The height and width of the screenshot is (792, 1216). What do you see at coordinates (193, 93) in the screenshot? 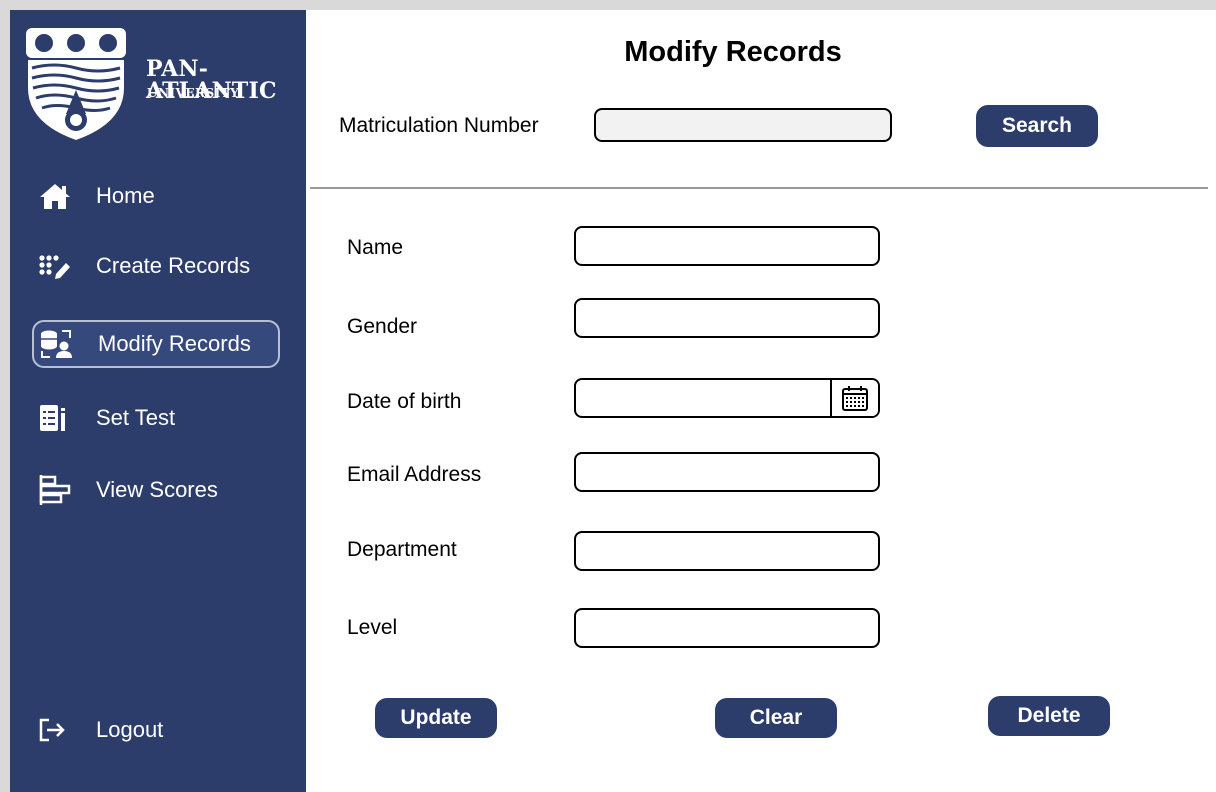
I see `brand-subtitle: UNIVERSITY` at bounding box center [193, 93].